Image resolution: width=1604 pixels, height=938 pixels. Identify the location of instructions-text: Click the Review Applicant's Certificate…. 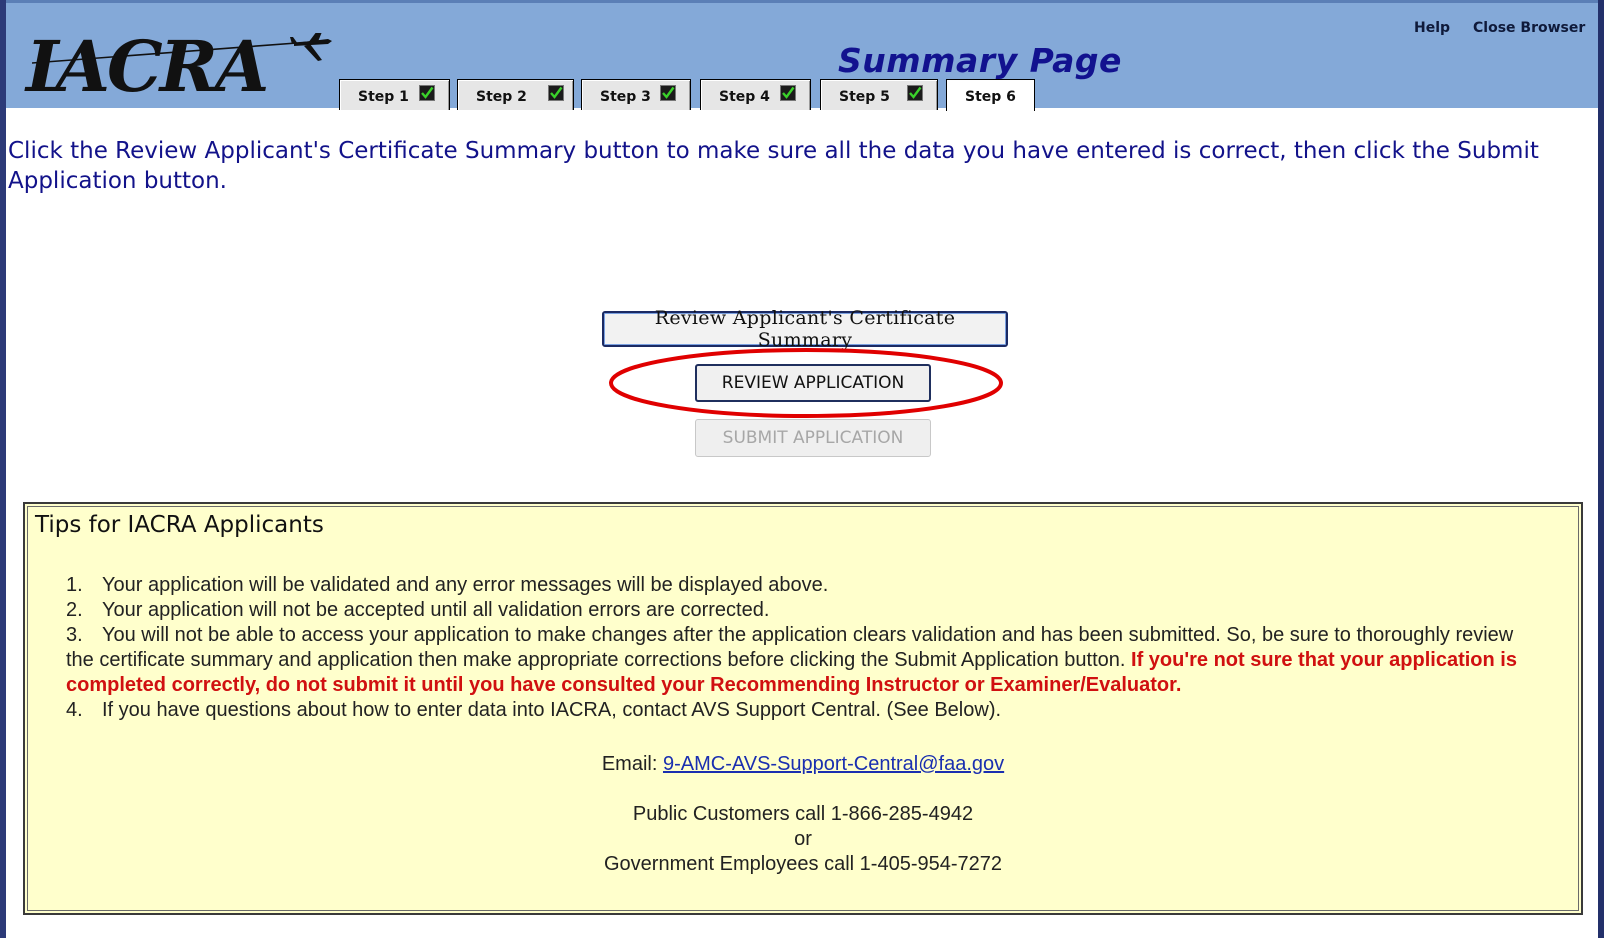
(773, 166).